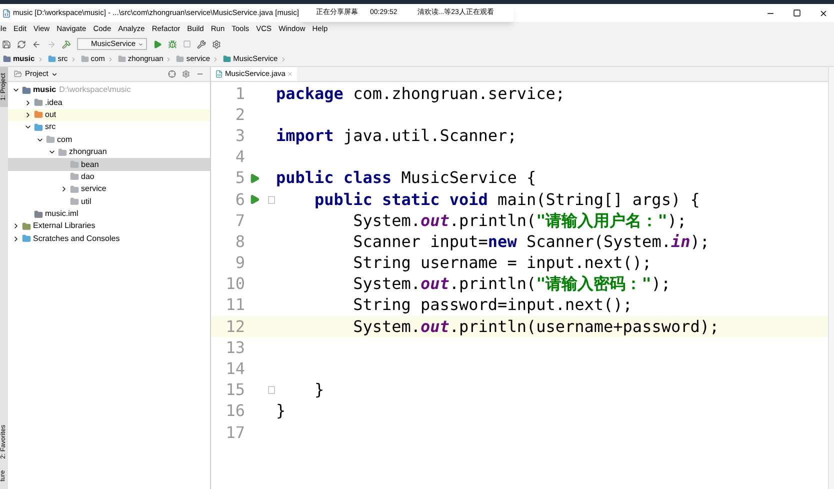 This screenshot has height=489, width=834. What do you see at coordinates (109, 127) in the screenshot?
I see `tree-item: src` at bounding box center [109, 127].